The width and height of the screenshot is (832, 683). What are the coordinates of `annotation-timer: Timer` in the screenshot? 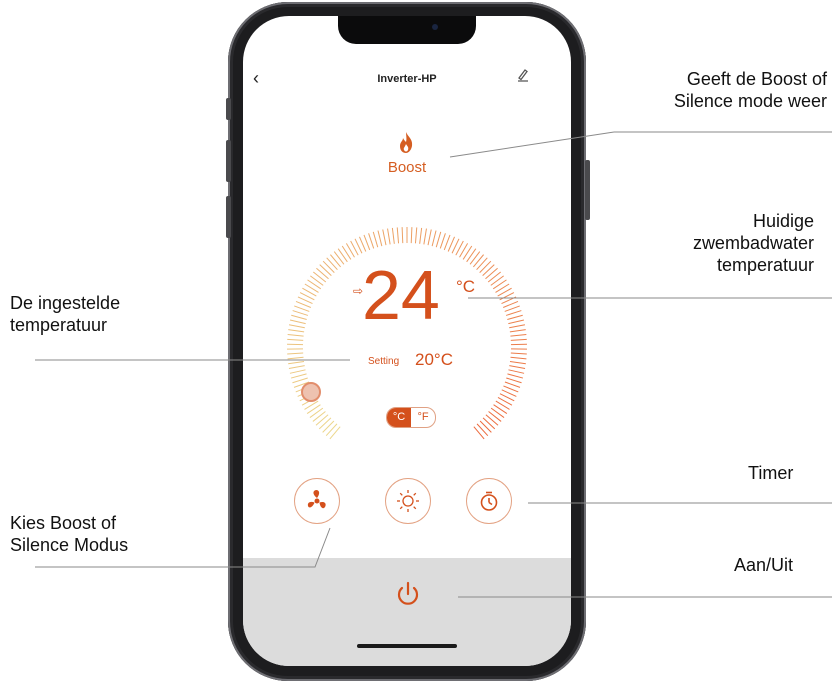 It's located at (771, 473).